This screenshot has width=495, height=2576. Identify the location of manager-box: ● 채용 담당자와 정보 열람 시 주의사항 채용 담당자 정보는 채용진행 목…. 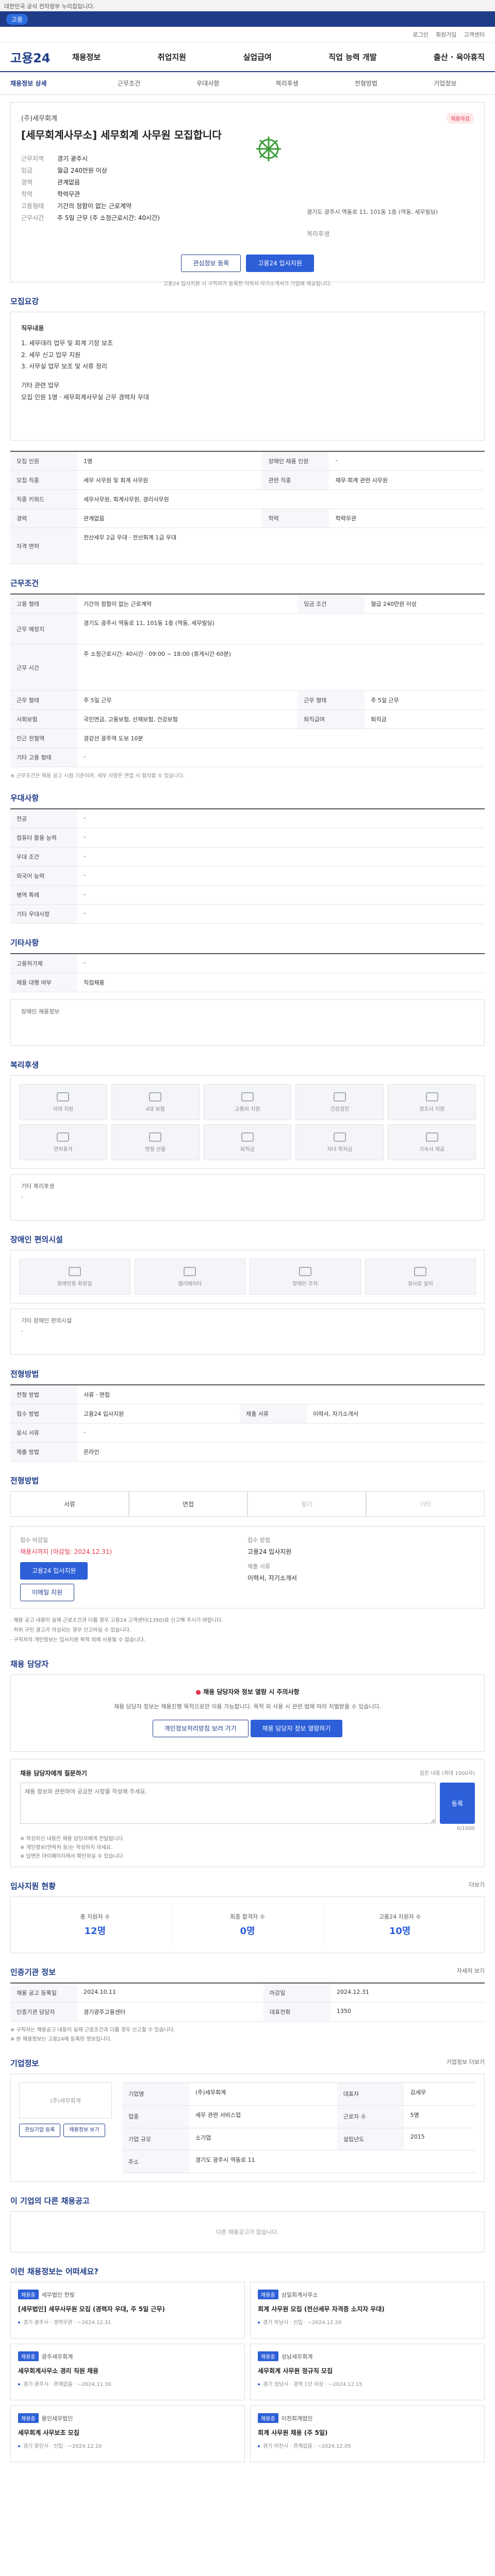
(247, 1713).